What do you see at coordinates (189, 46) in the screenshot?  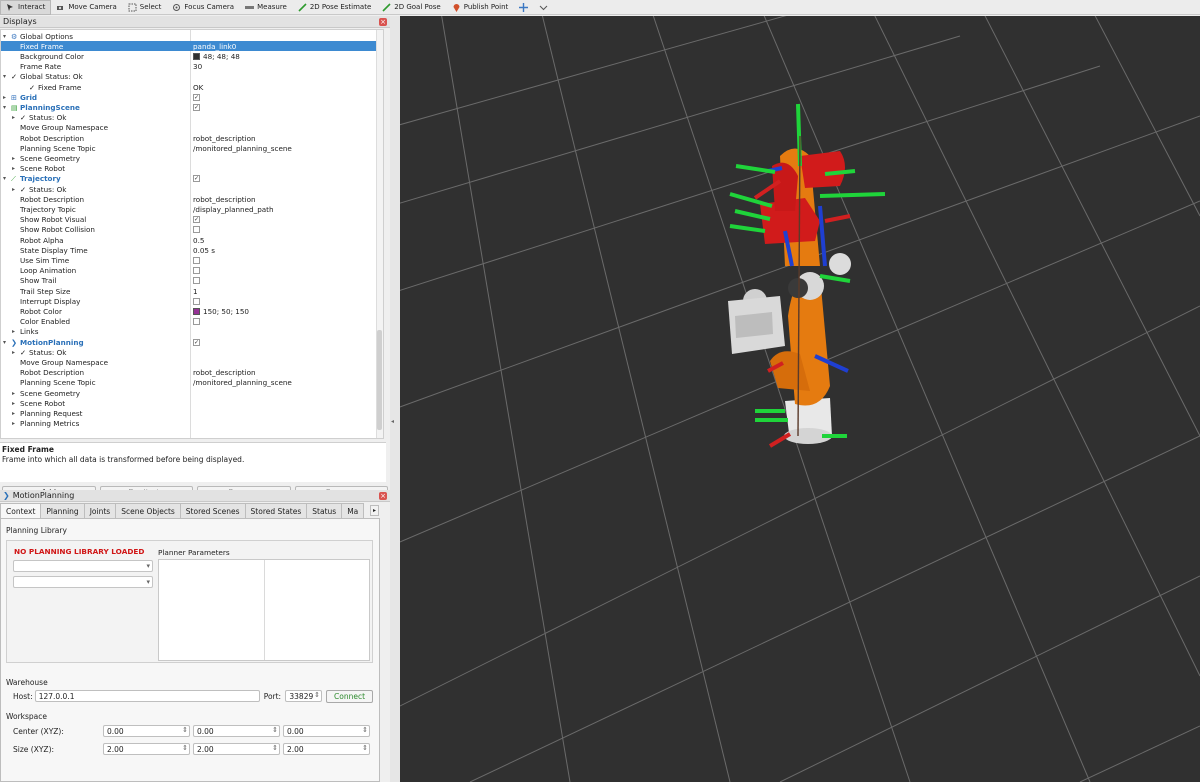 I see `display-tree-row: Fixed Frame panda_link0` at bounding box center [189, 46].